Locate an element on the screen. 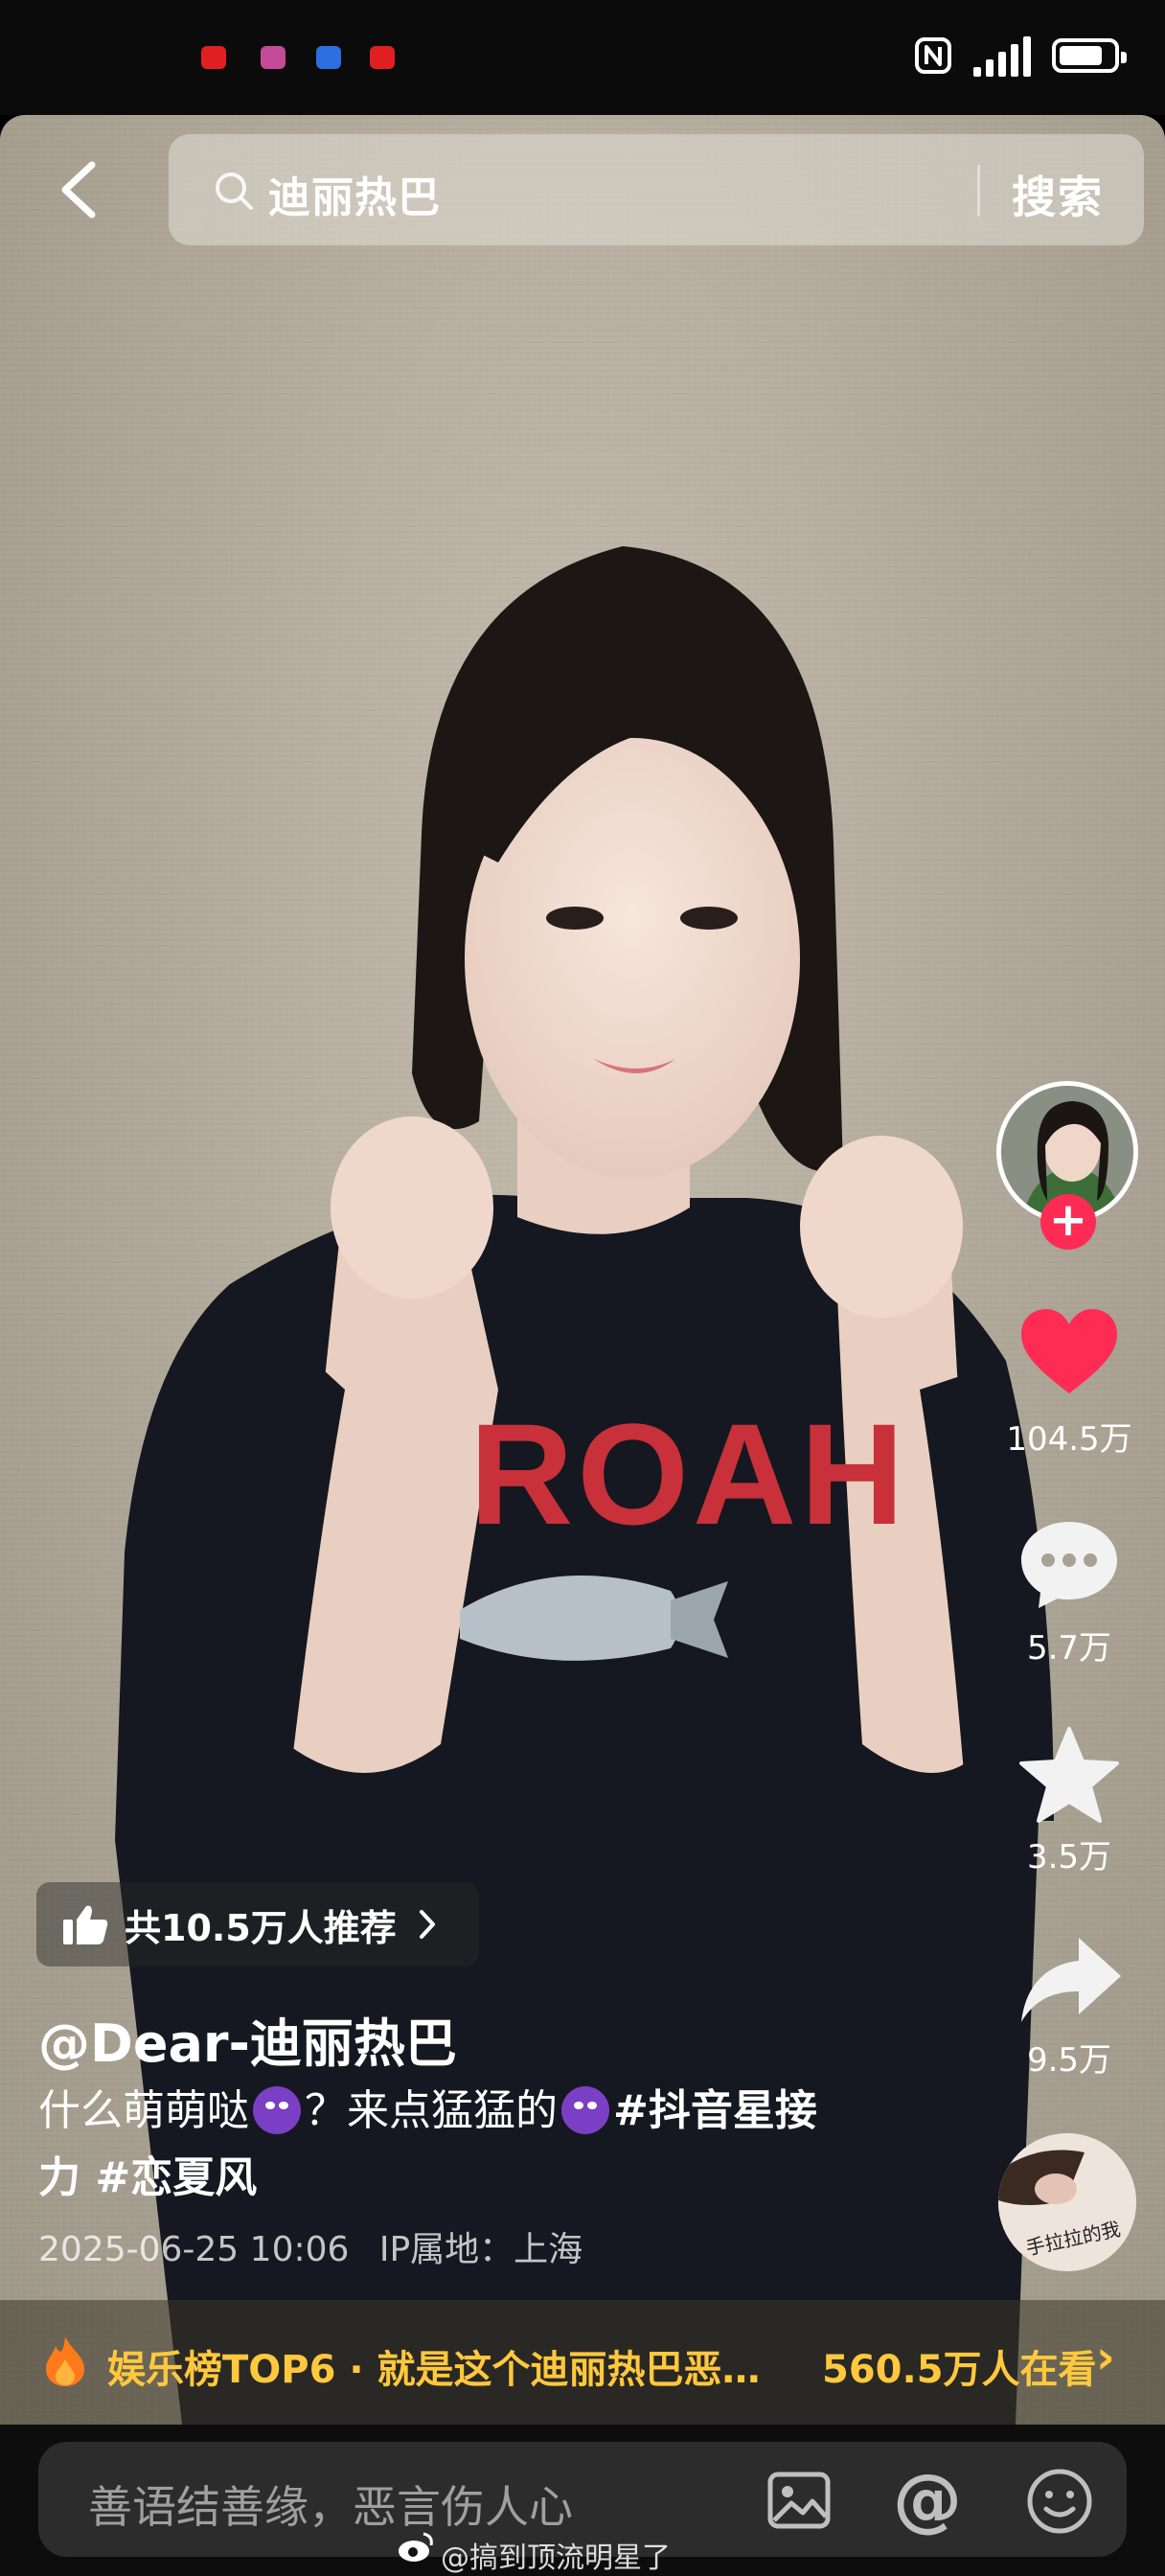  weibo-logo-icon is located at coordinates (416, 2547).